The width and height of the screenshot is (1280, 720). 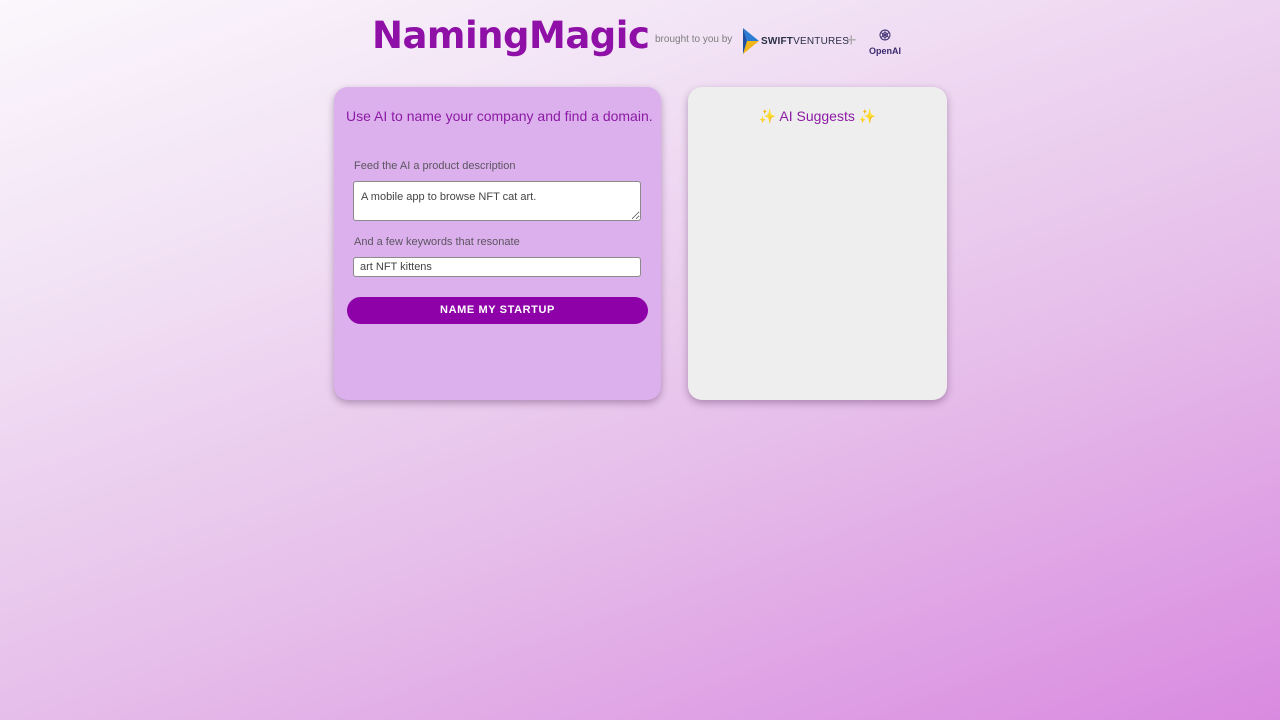 What do you see at coordinates (435, 166) in the screenshot?
I see `description-label: Feed the AI a product description` at bounding box center [435, 166].